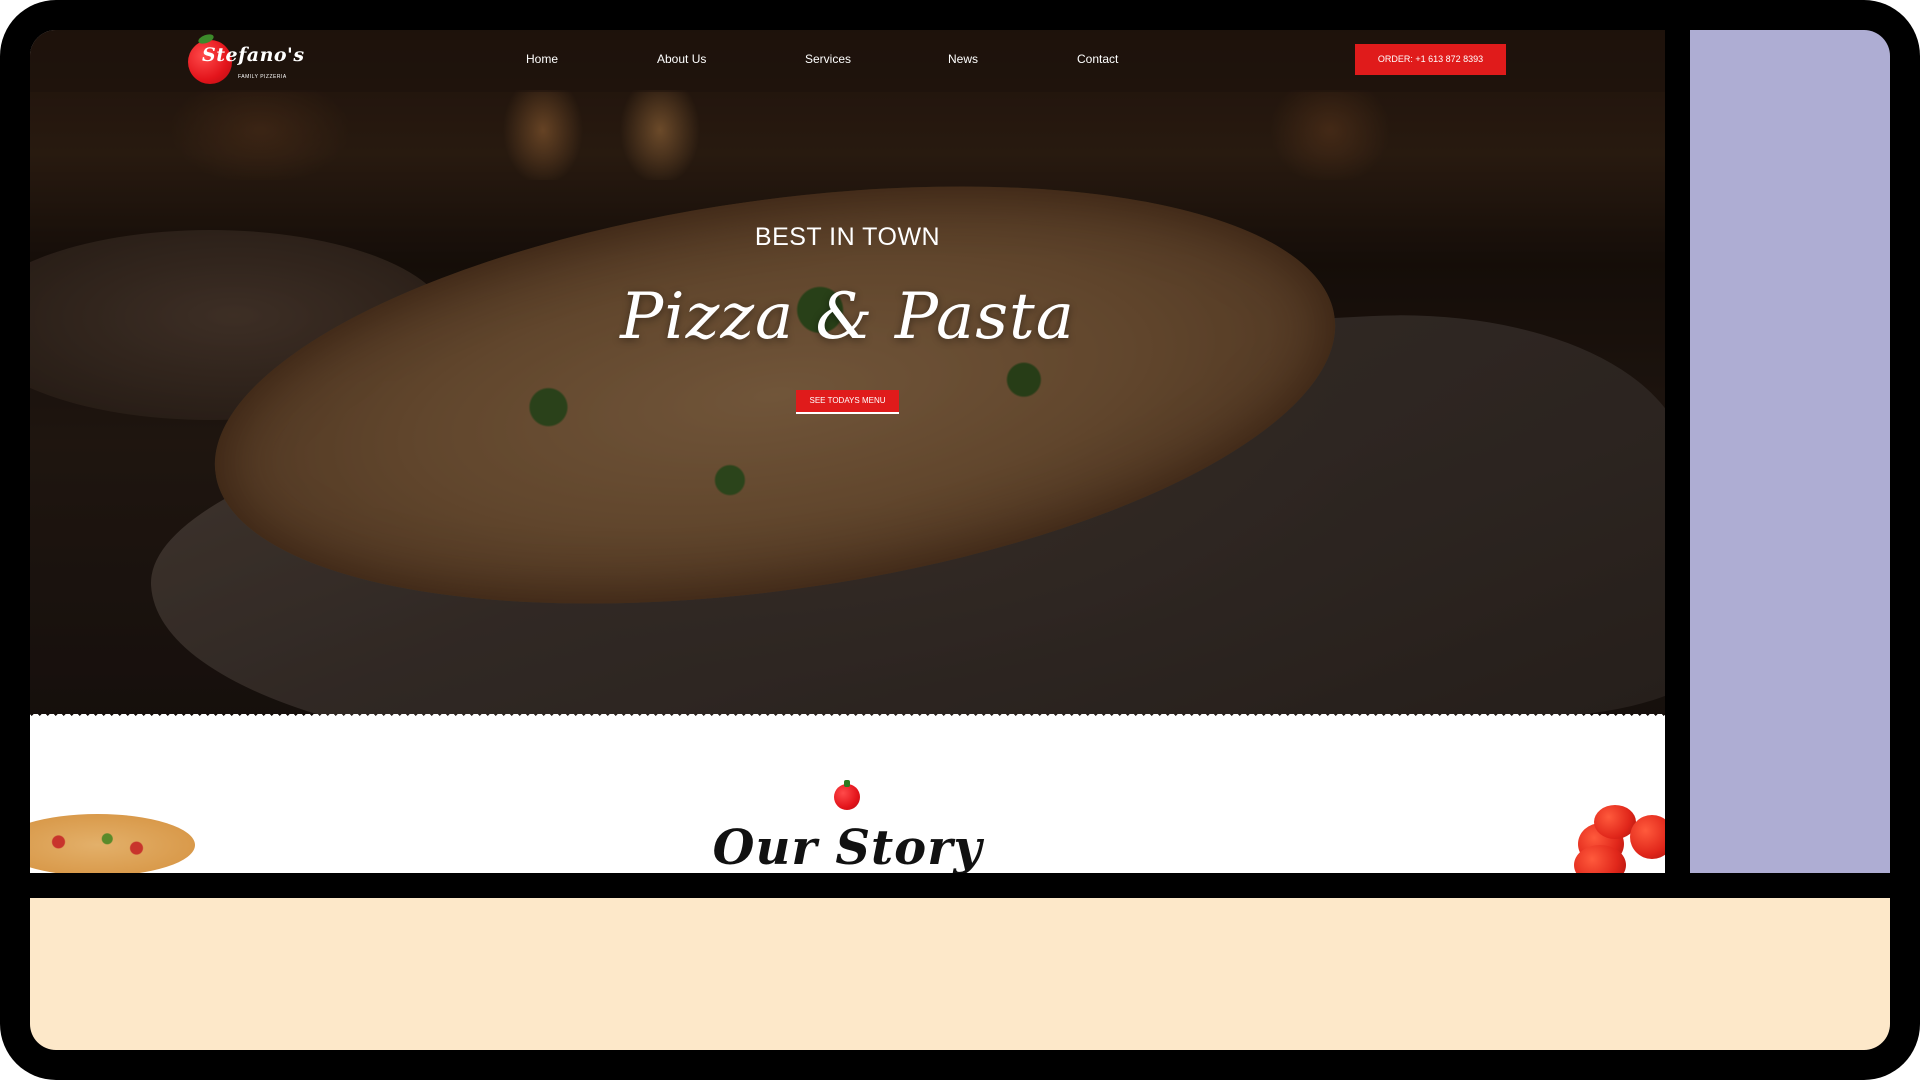  What do you see at coordinates (963, 59) in the screenshot?
I see `nav-news: News` at bounding box center [963, 59].